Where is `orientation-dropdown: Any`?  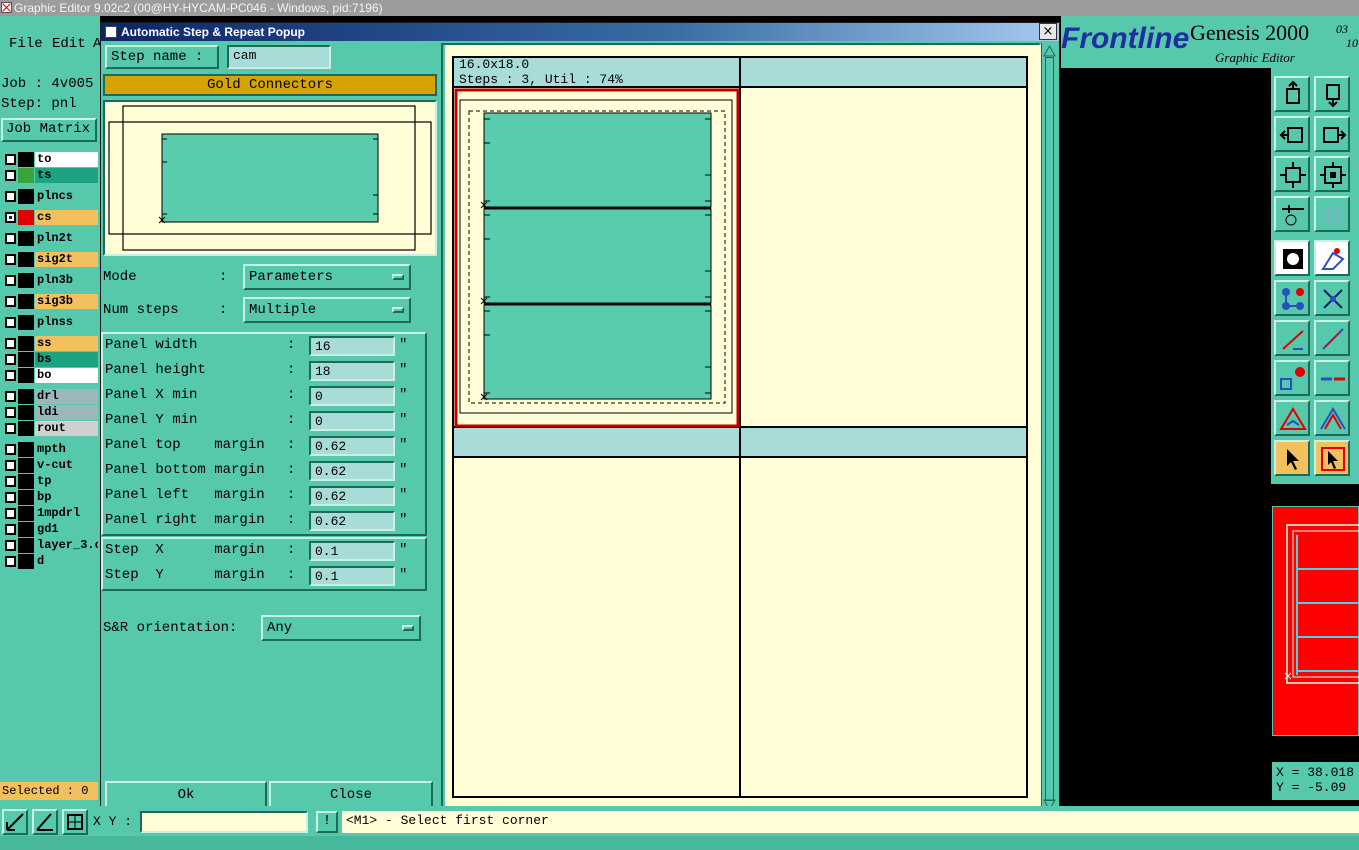 orientation-dropdown: Any is located at coordinates (341, 628).